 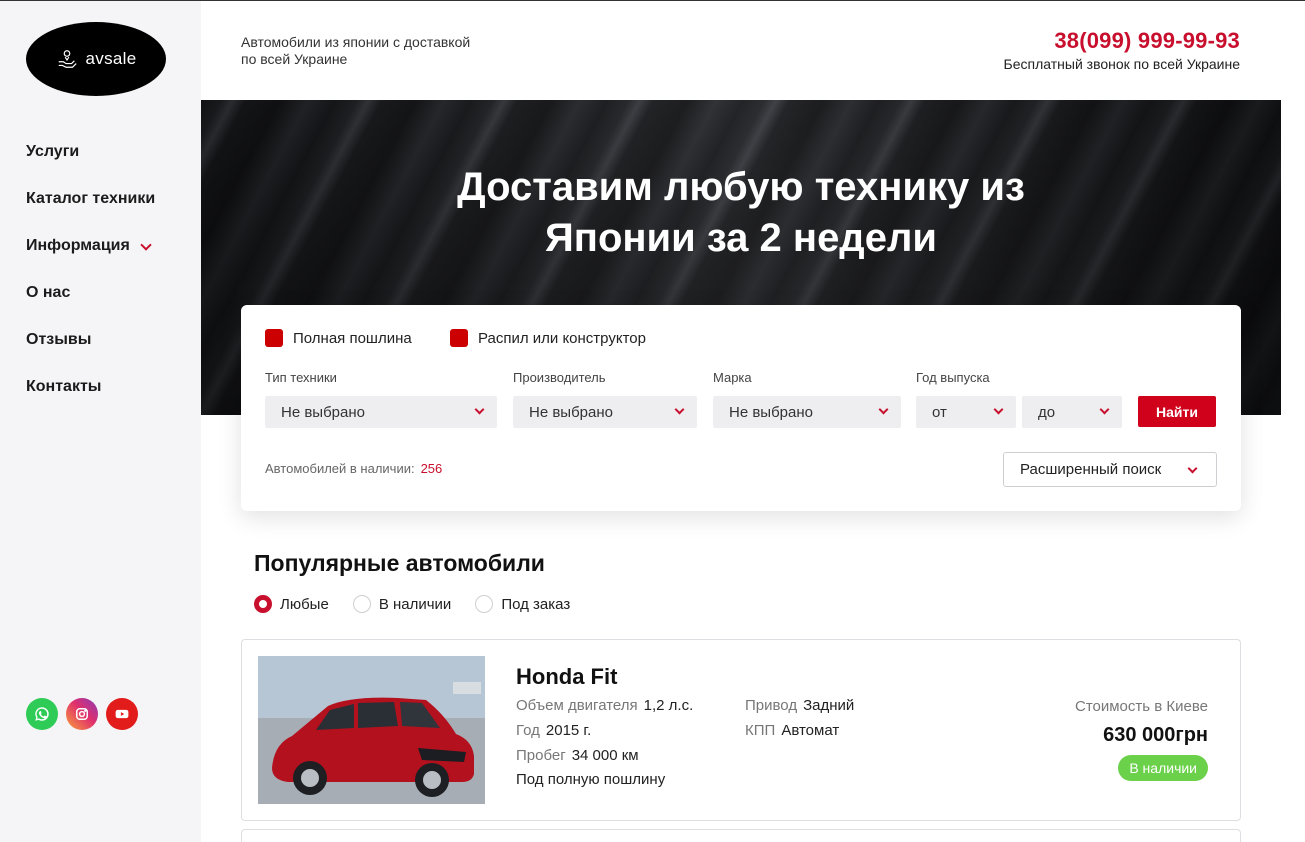 What do you see at coordinates (1177, 411) in the screenshot?
I see `find-button: Найти` at bounding box center [1177, 411].